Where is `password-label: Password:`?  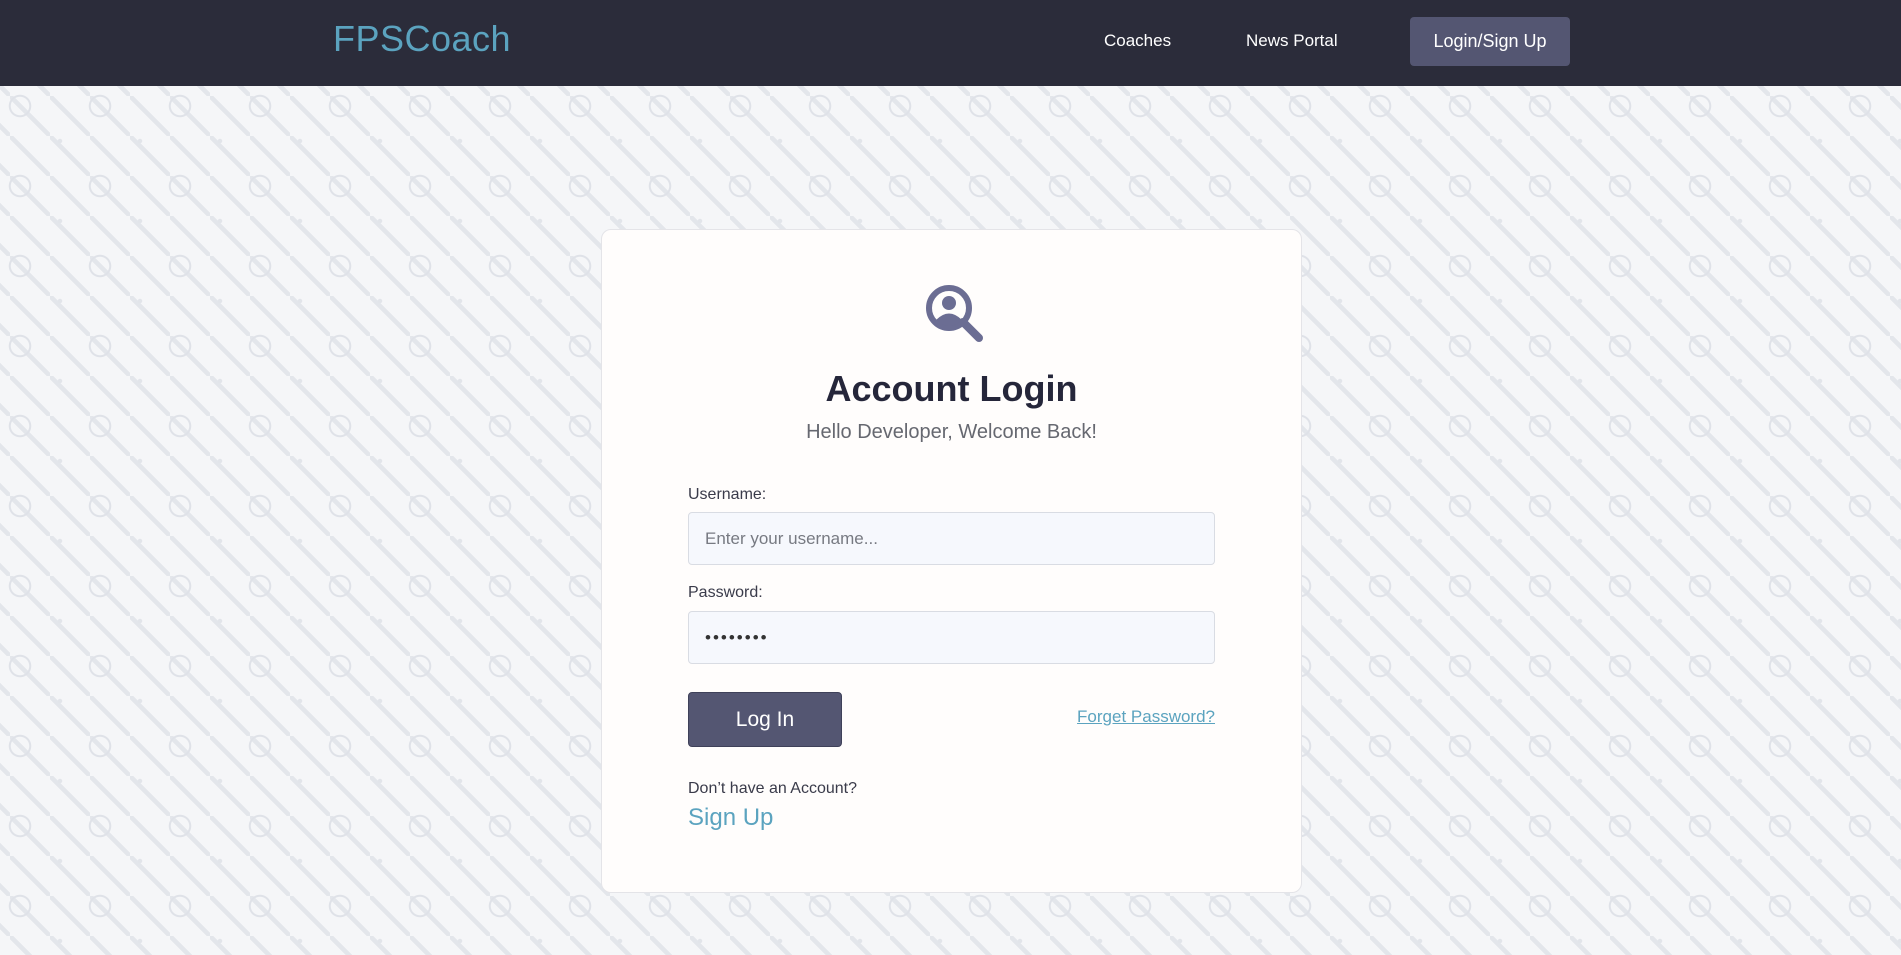
password-label: Password: is located at coordinates (725, 592).